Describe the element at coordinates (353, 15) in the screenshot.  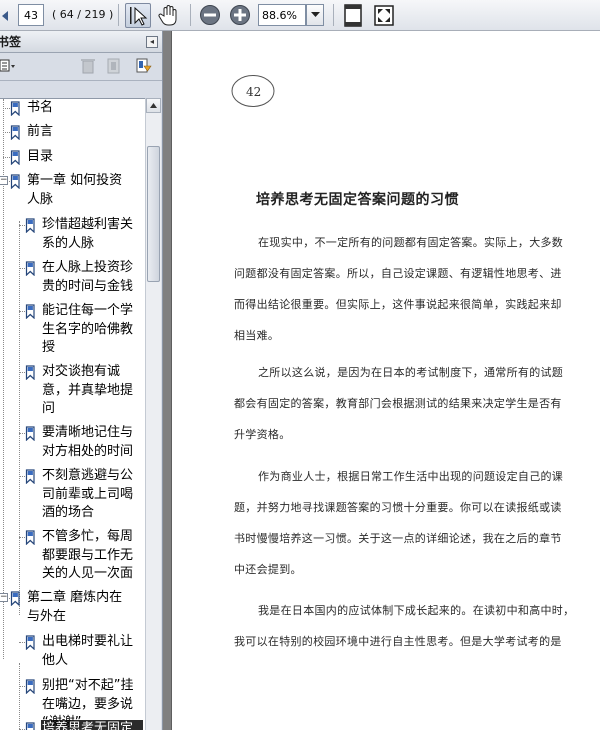
I see `fit-page-icon` at that location.